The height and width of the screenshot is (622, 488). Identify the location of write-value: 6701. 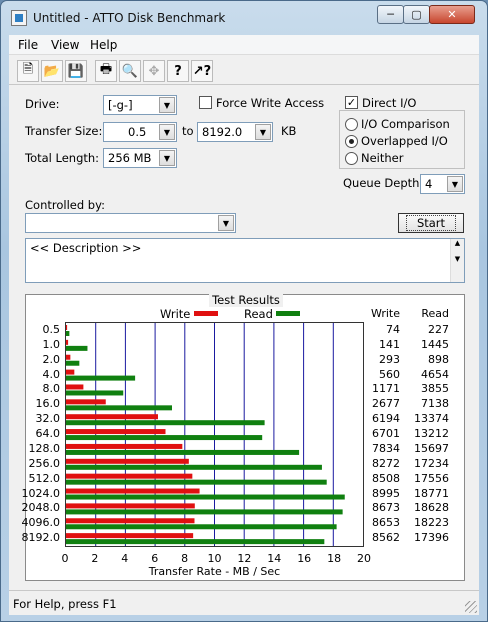
(386, 434).